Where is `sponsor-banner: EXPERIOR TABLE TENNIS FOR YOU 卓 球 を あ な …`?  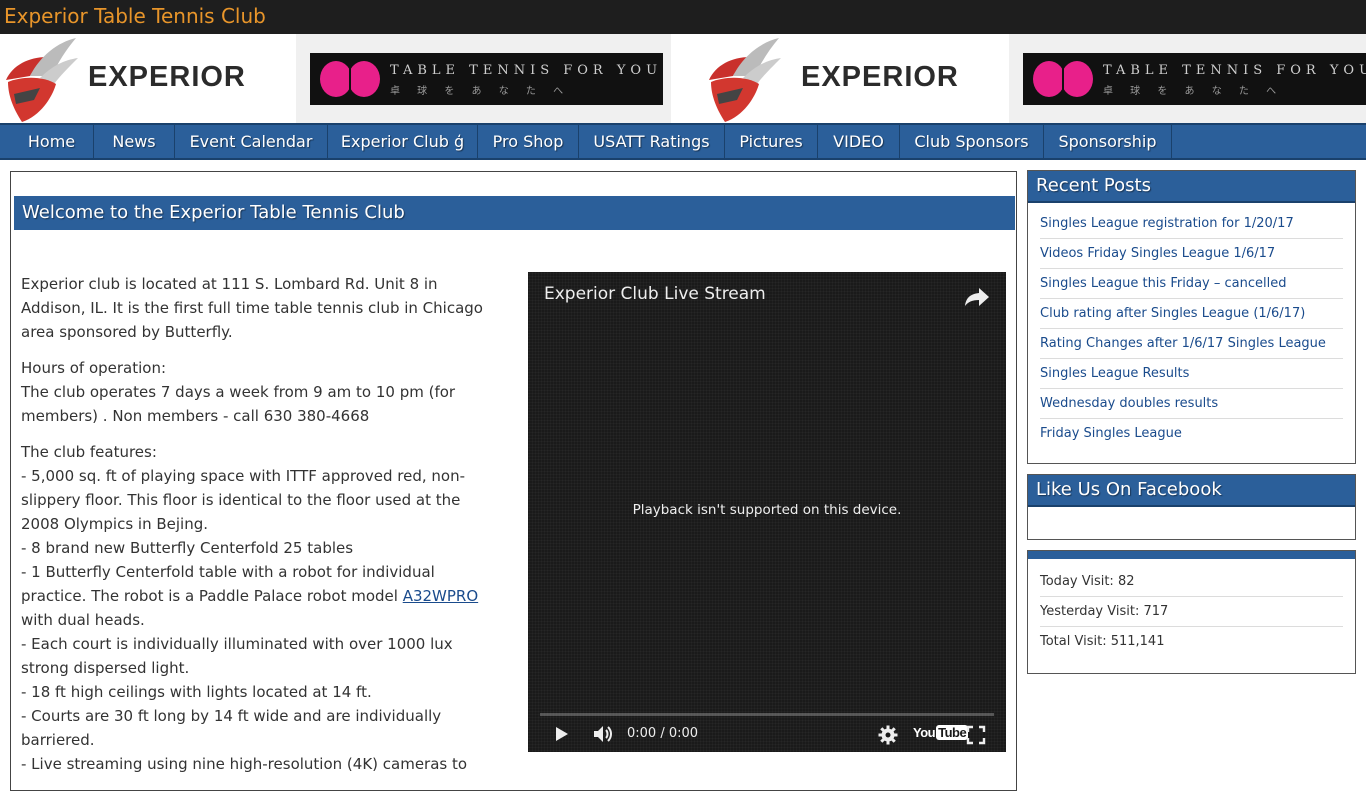
sponsor-banner: EXPERIOR TABLE TENNIS FOR YOU 卓 球 を あ な … is located at coordinates (683, 78).